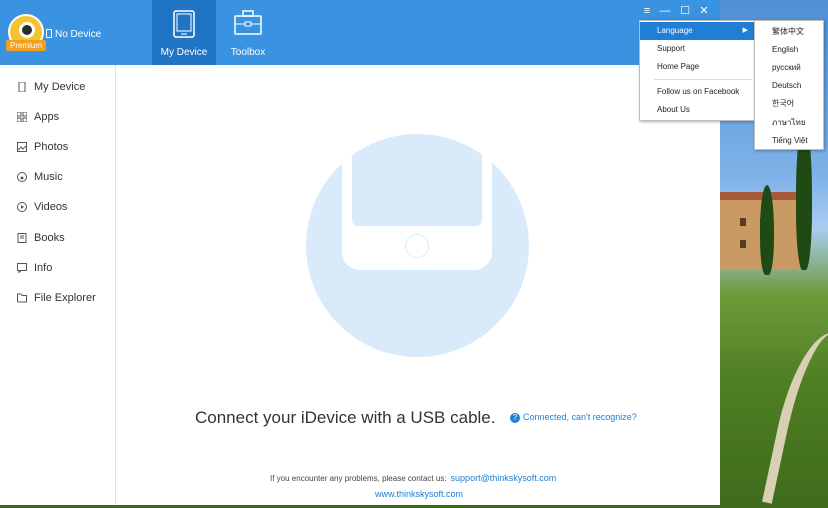 This screenshot has height=508, width=828. I want to click on sidebar-item-file-explorer: File Explorer, so click(64, 298).